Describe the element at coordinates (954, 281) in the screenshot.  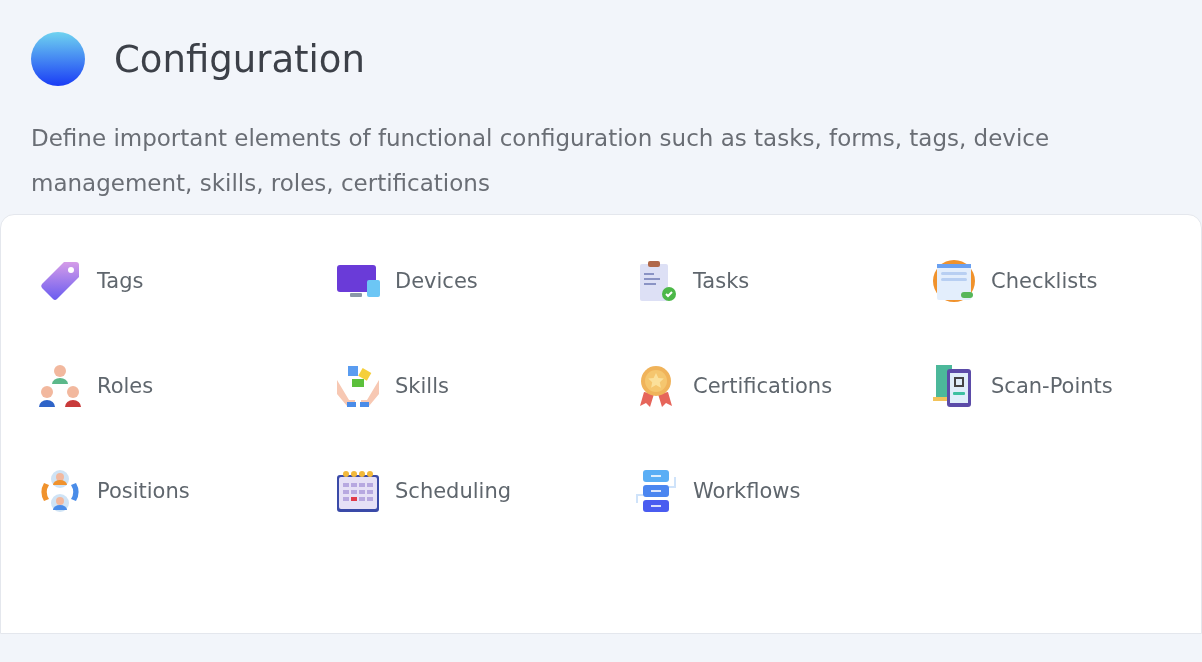
I see `form-window-icon` at that location.